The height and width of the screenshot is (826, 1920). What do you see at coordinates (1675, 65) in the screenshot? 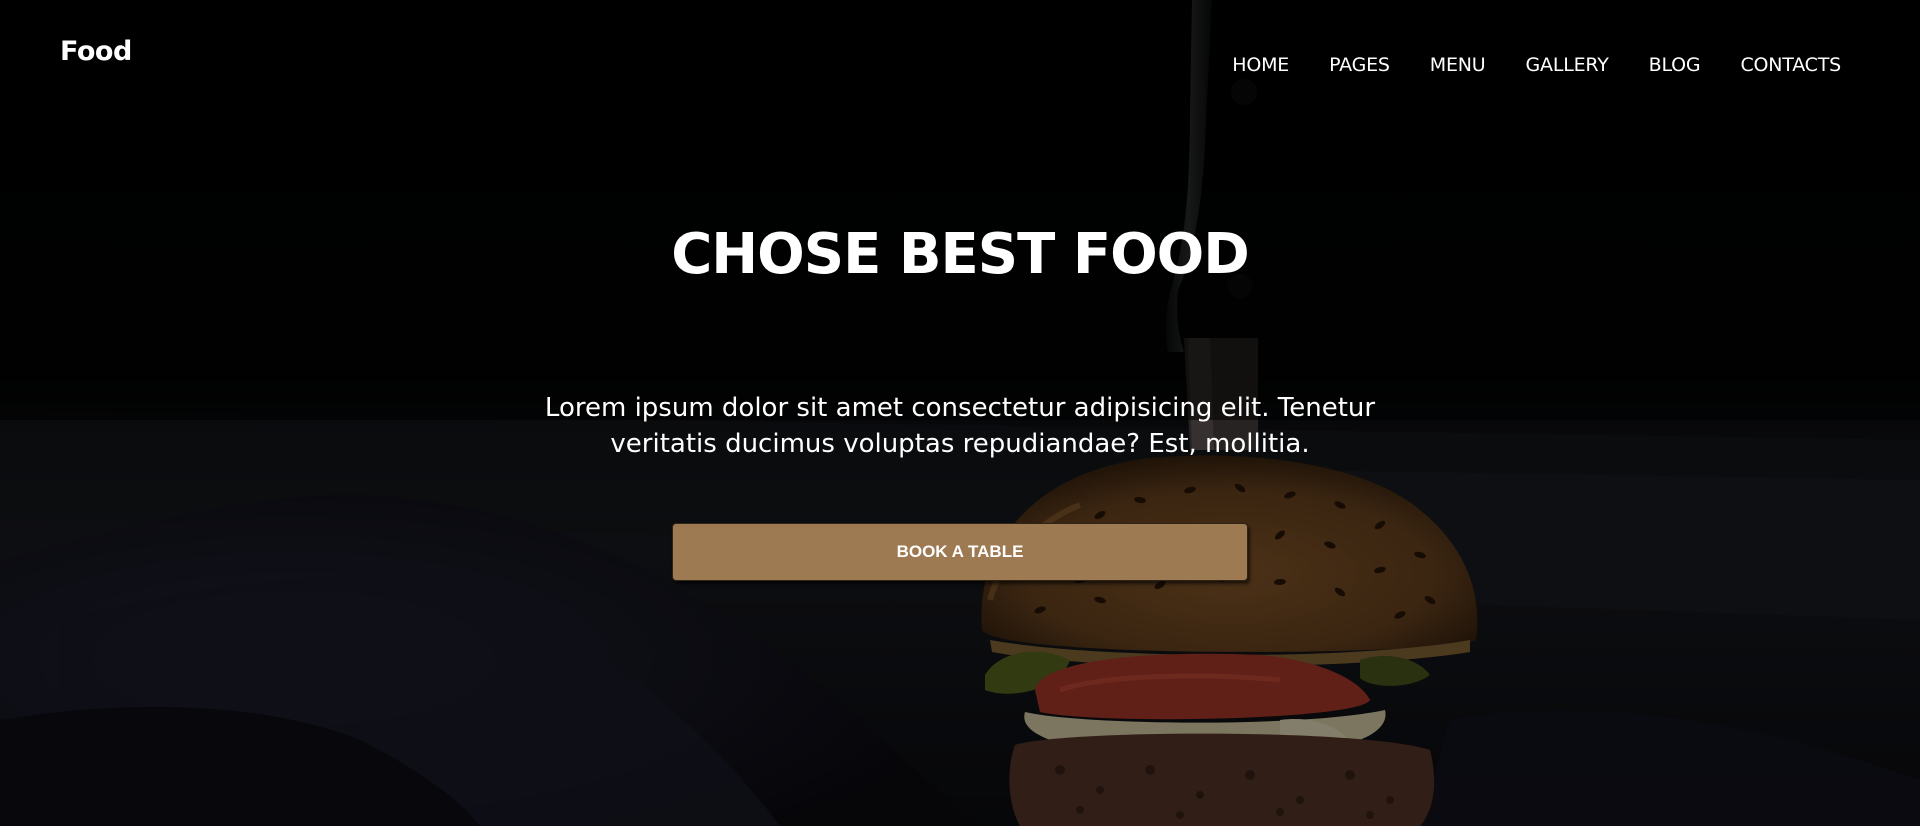
I see `nav-item-blog: BLOG` at bounding box center [1675, 65].